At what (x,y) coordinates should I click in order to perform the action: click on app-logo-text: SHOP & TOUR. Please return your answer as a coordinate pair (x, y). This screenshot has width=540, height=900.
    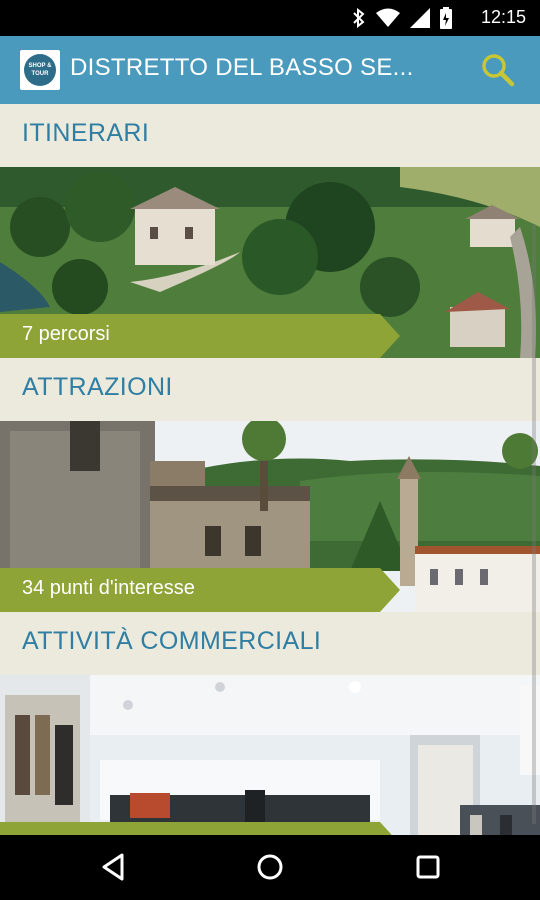
    Looking at the image, I should click on (40, 70).